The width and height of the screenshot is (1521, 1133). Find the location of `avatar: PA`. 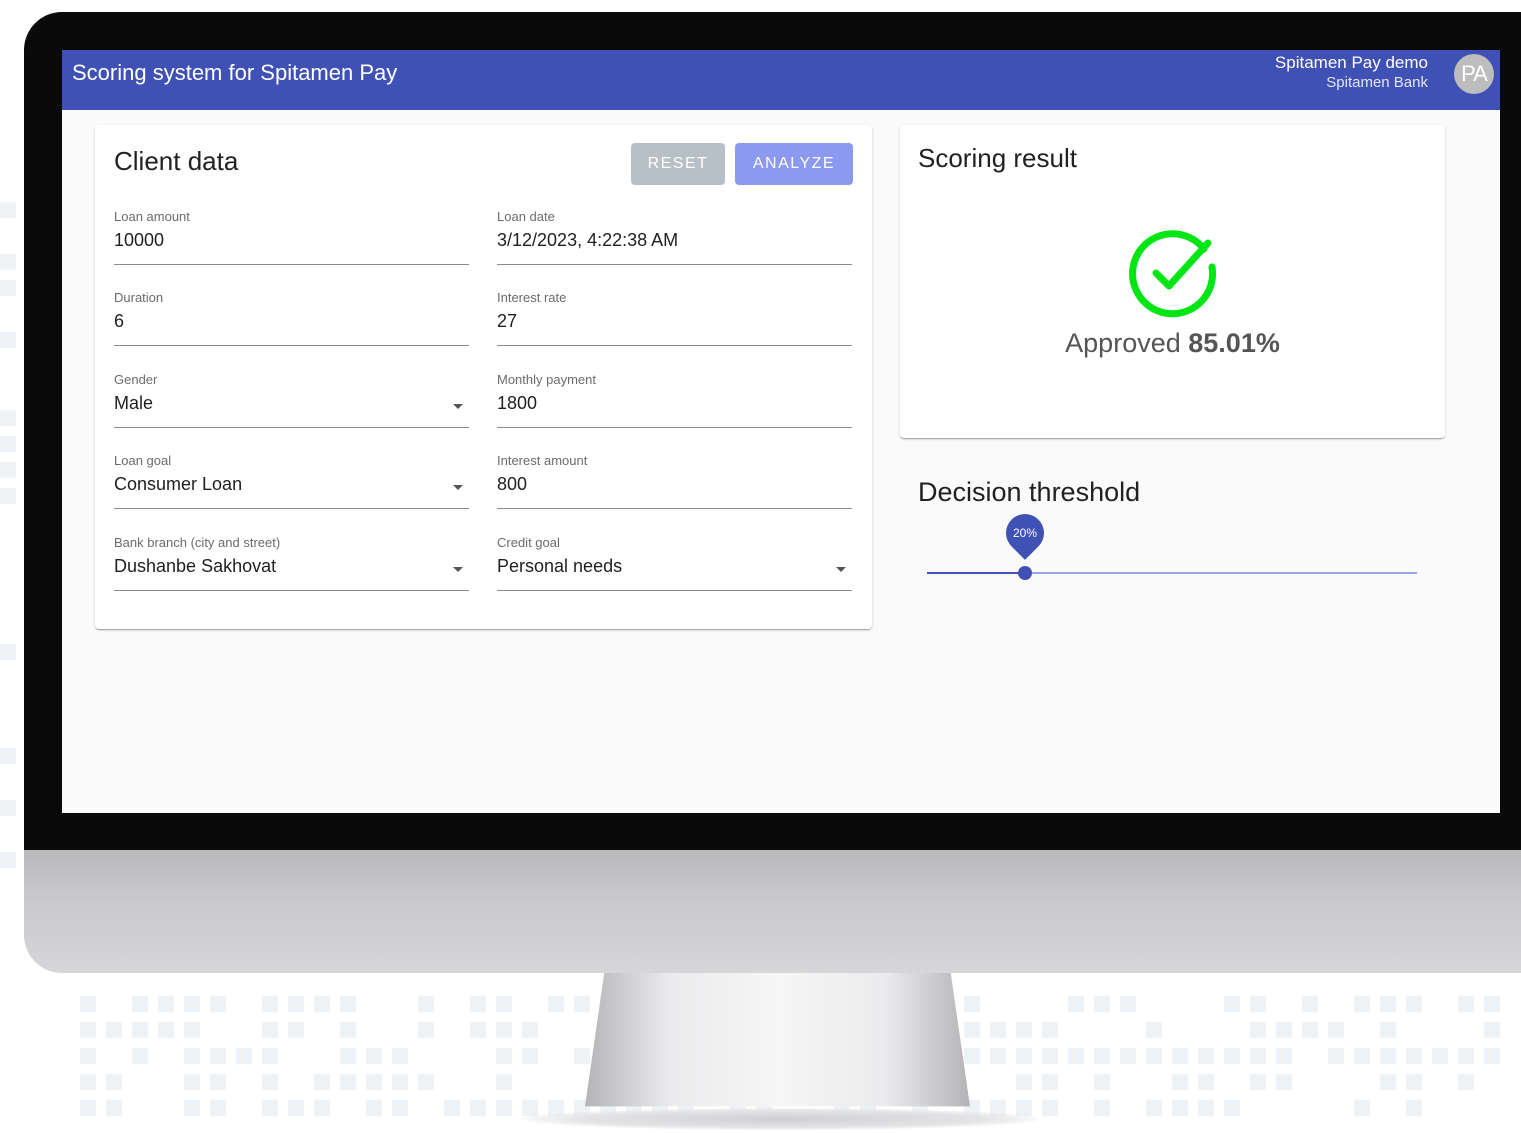

avatar: PA is located at coordinates (1474, 74).